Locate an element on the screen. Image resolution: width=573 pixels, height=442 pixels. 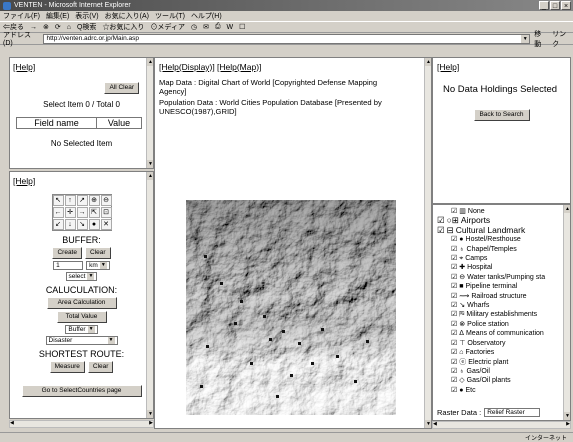
pan-n-icon: ↑ is located at coordinates (70, 200).